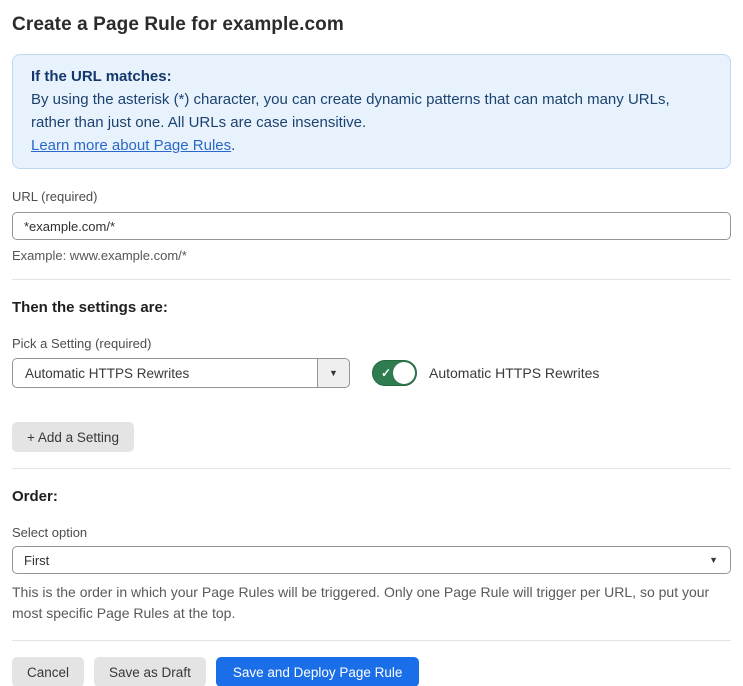 The width and height of the screenshot is (743, 686). Describe the element at coordinates (233, 145) in the screenshot. I see `link-suffix: .` at that location.